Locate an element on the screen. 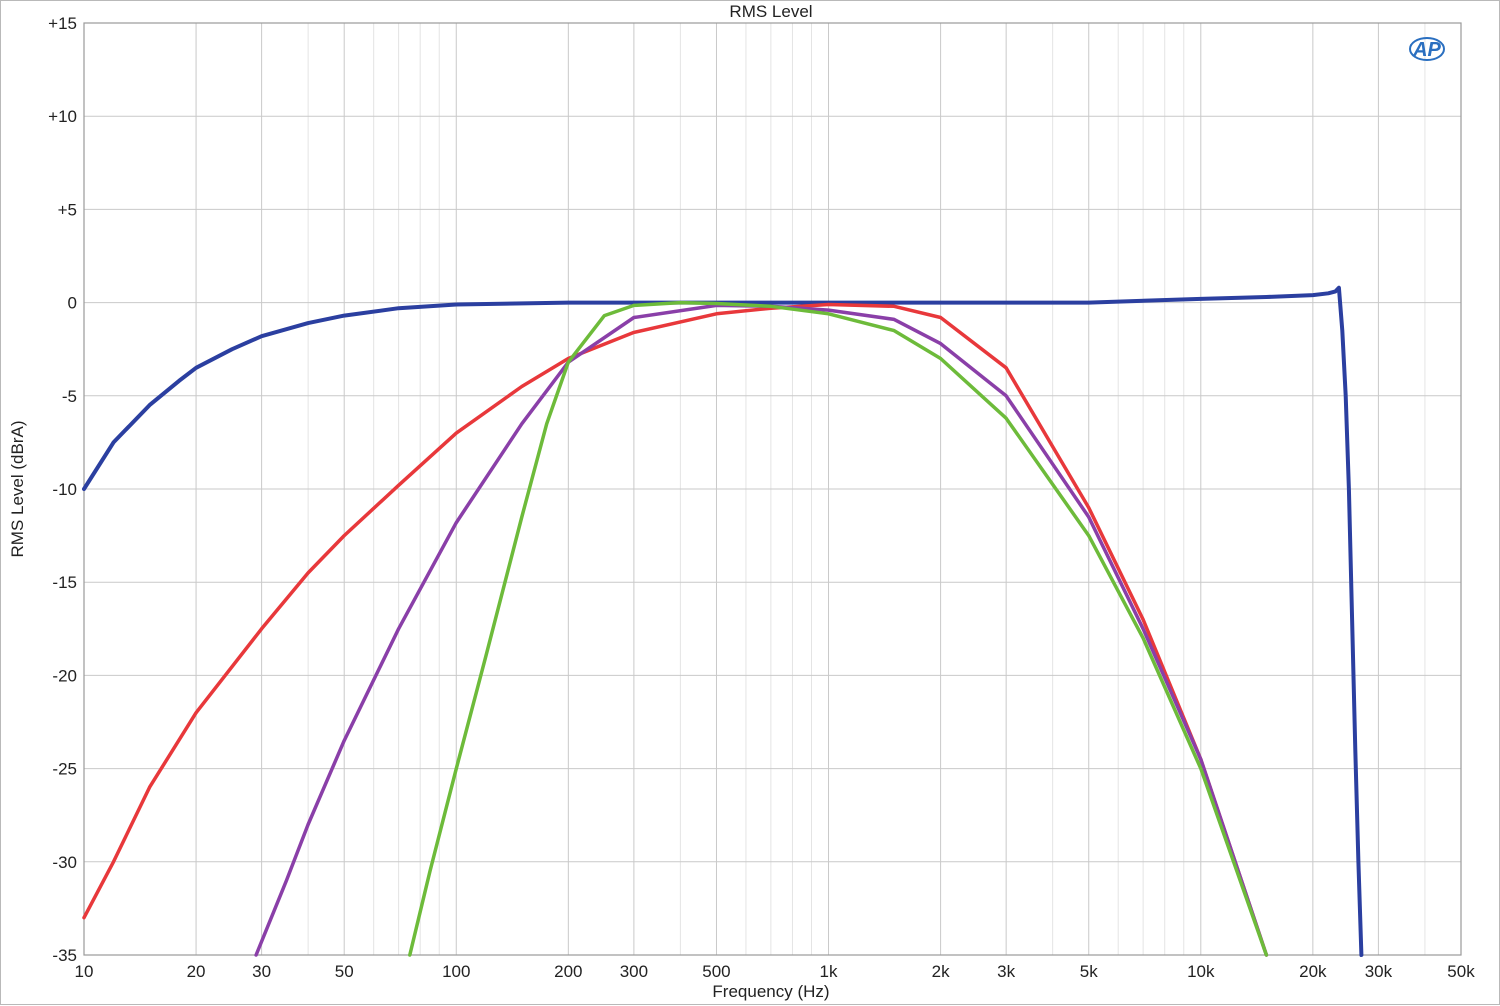 The height and width of the screenshot is (1006, 1500). x-tick-label: 2k is located at coordinates (941, 971).